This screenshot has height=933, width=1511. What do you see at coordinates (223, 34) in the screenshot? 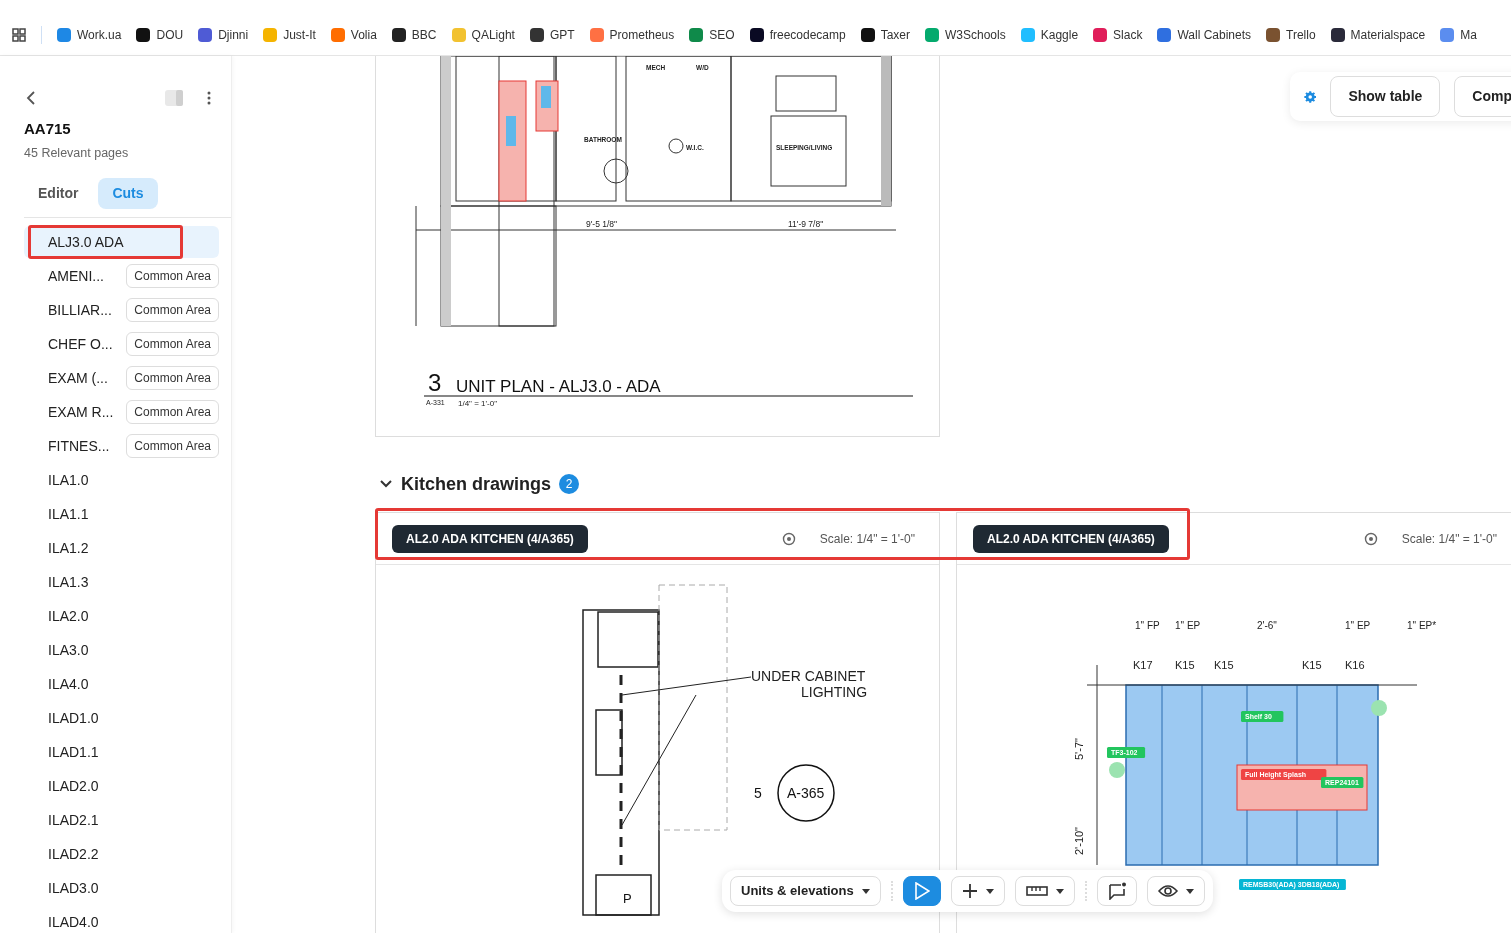
I see `bookmark-link: Djinni` at bounding box center [223, 34].